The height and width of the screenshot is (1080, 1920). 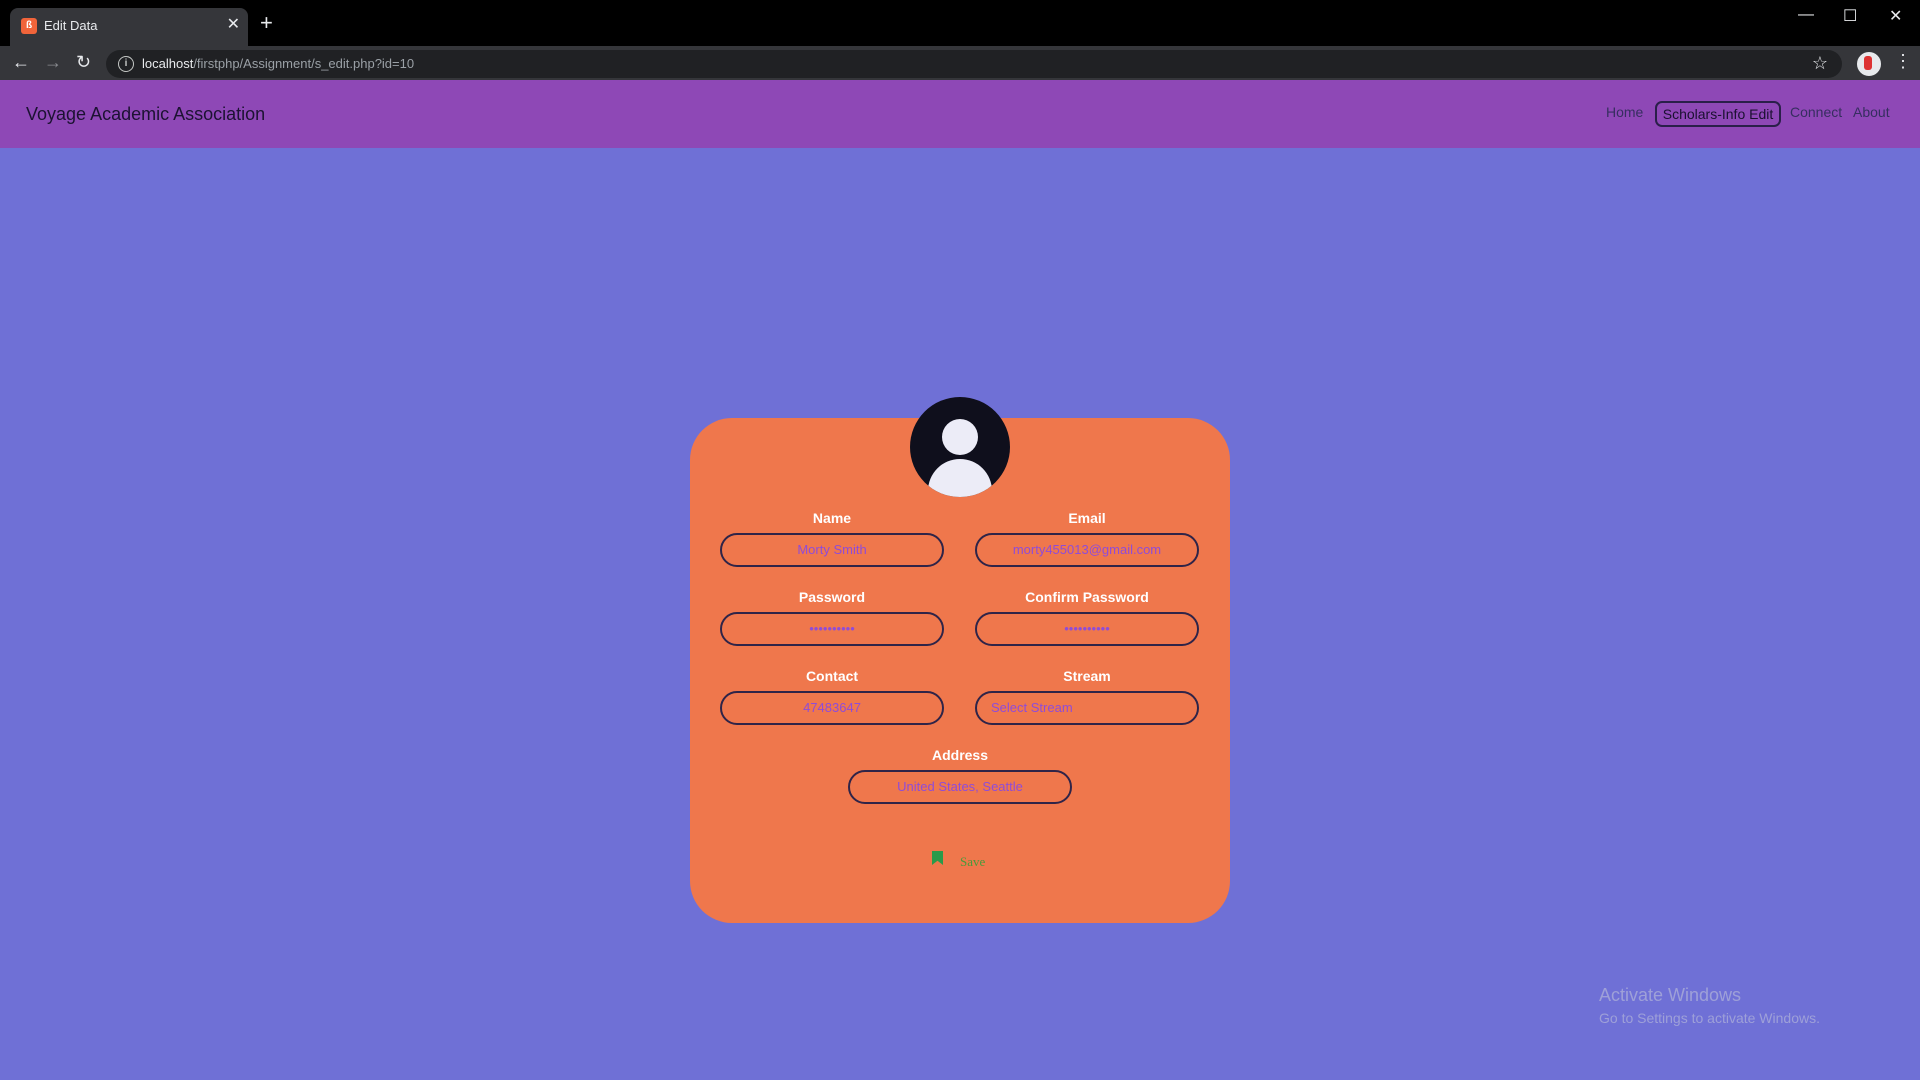 What do you see at coordinates (960, 23) in the screenshot?
I see `browser-tab-strip: ß Edit Data ✕ + — ☐ ✕` at bounding box center [960, 23].